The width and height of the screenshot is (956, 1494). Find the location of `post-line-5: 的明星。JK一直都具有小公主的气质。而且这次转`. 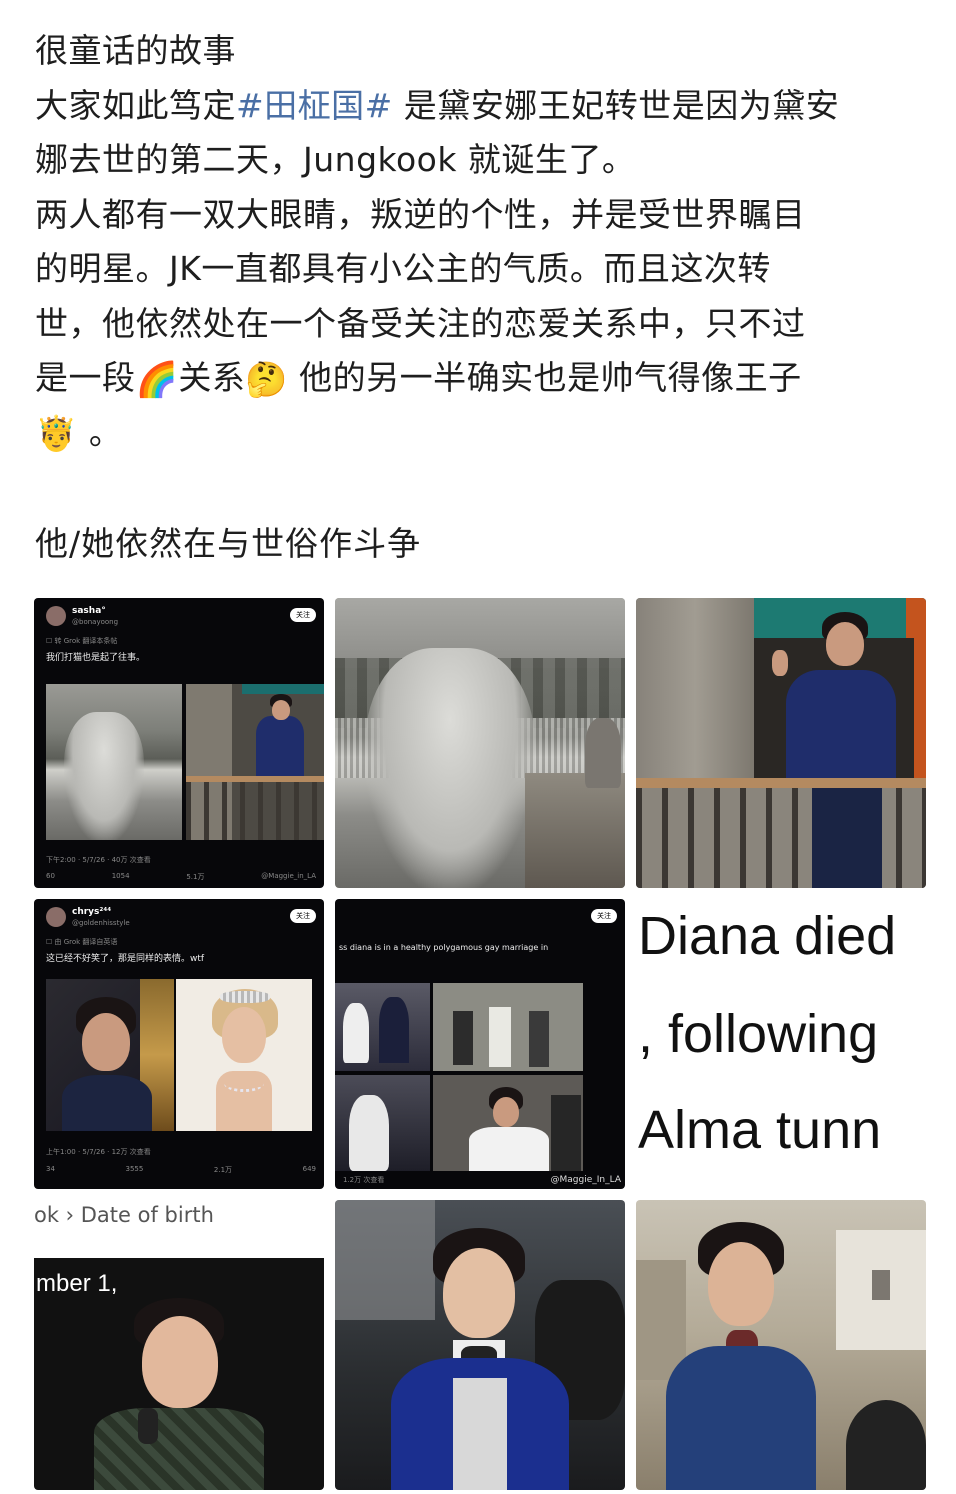

post-line-5: 的明星。JK一直都具有小公主的气质。而且这次转 is located at coordinates (480, 269).